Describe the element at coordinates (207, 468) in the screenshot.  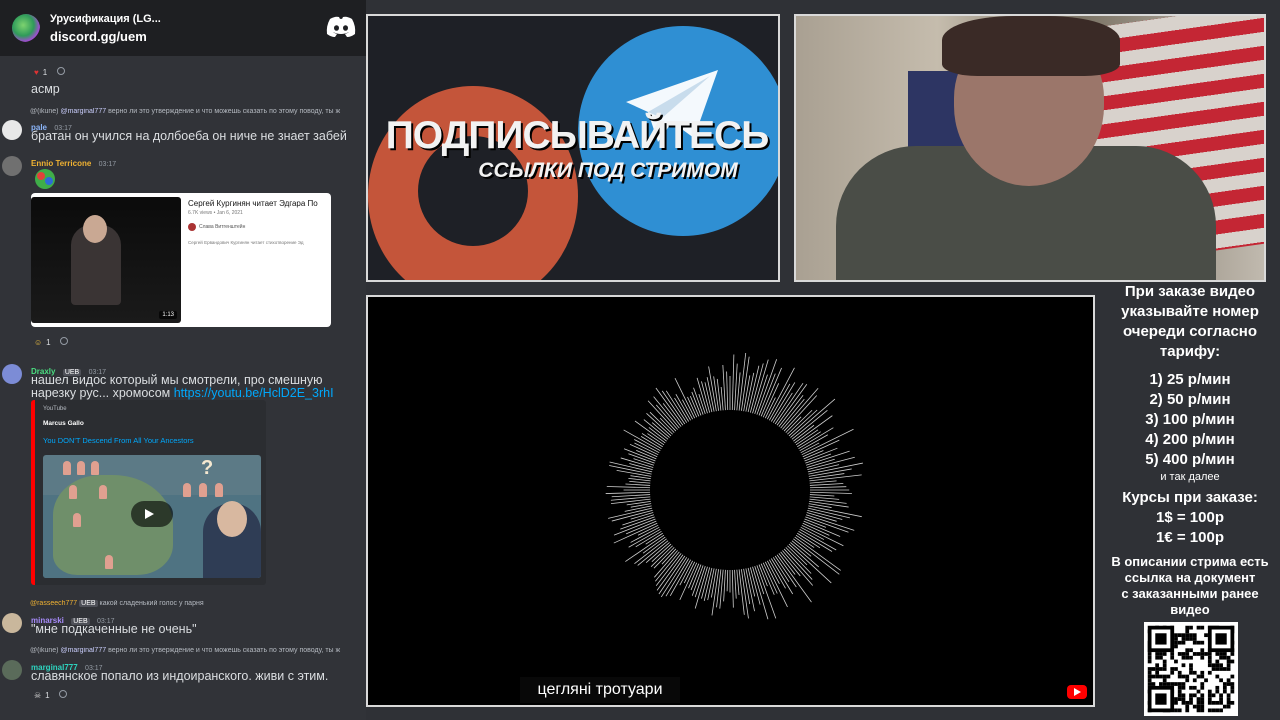
I see `question-mark-icon: ?` at that location.